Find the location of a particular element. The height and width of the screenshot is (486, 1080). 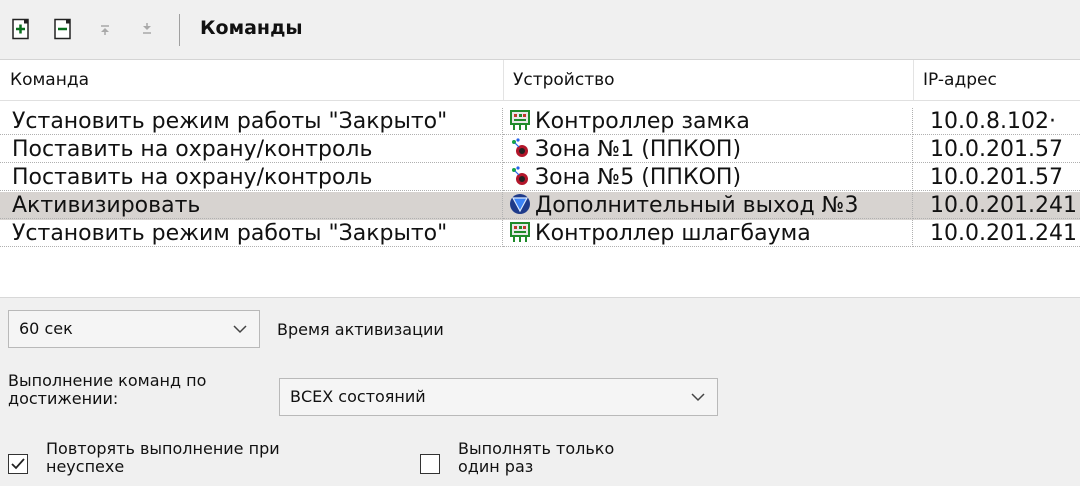

grid-header: Команда Устройство IP-адрес is located at coordinates (540, 80).